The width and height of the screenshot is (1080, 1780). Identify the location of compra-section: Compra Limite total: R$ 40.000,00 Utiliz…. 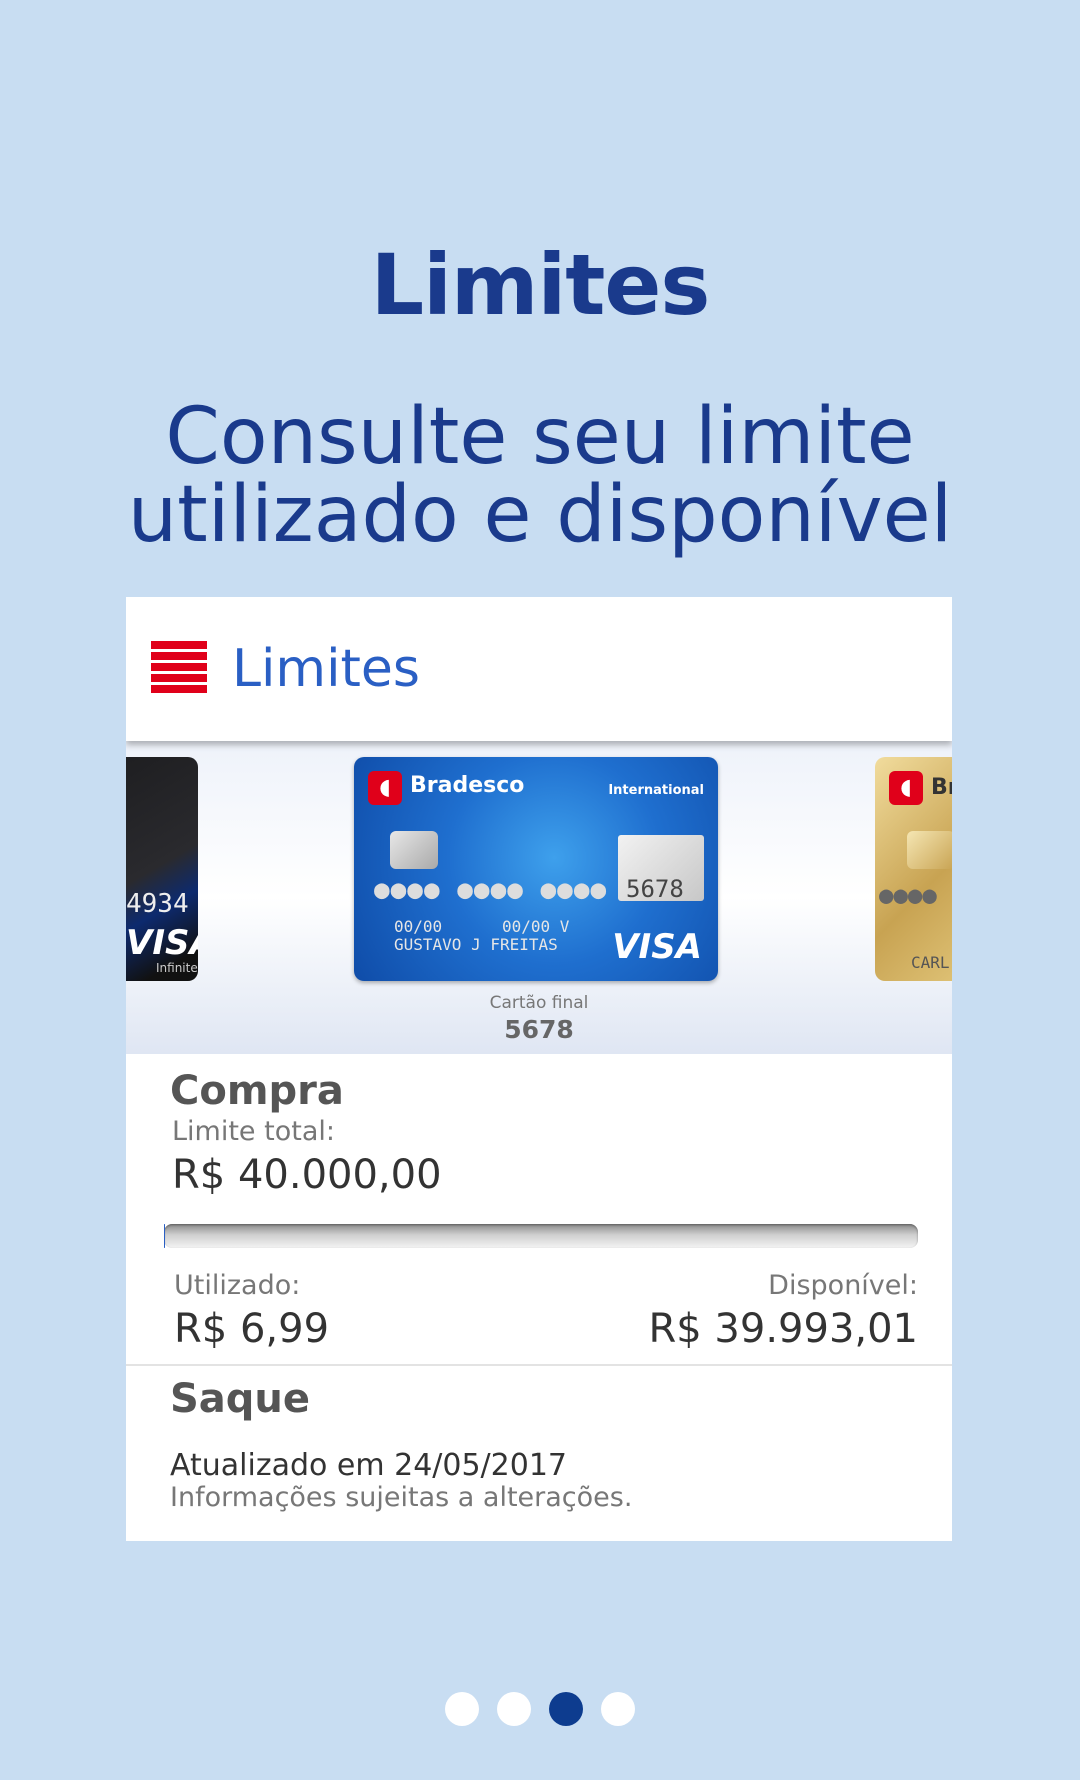
(539, 1212).